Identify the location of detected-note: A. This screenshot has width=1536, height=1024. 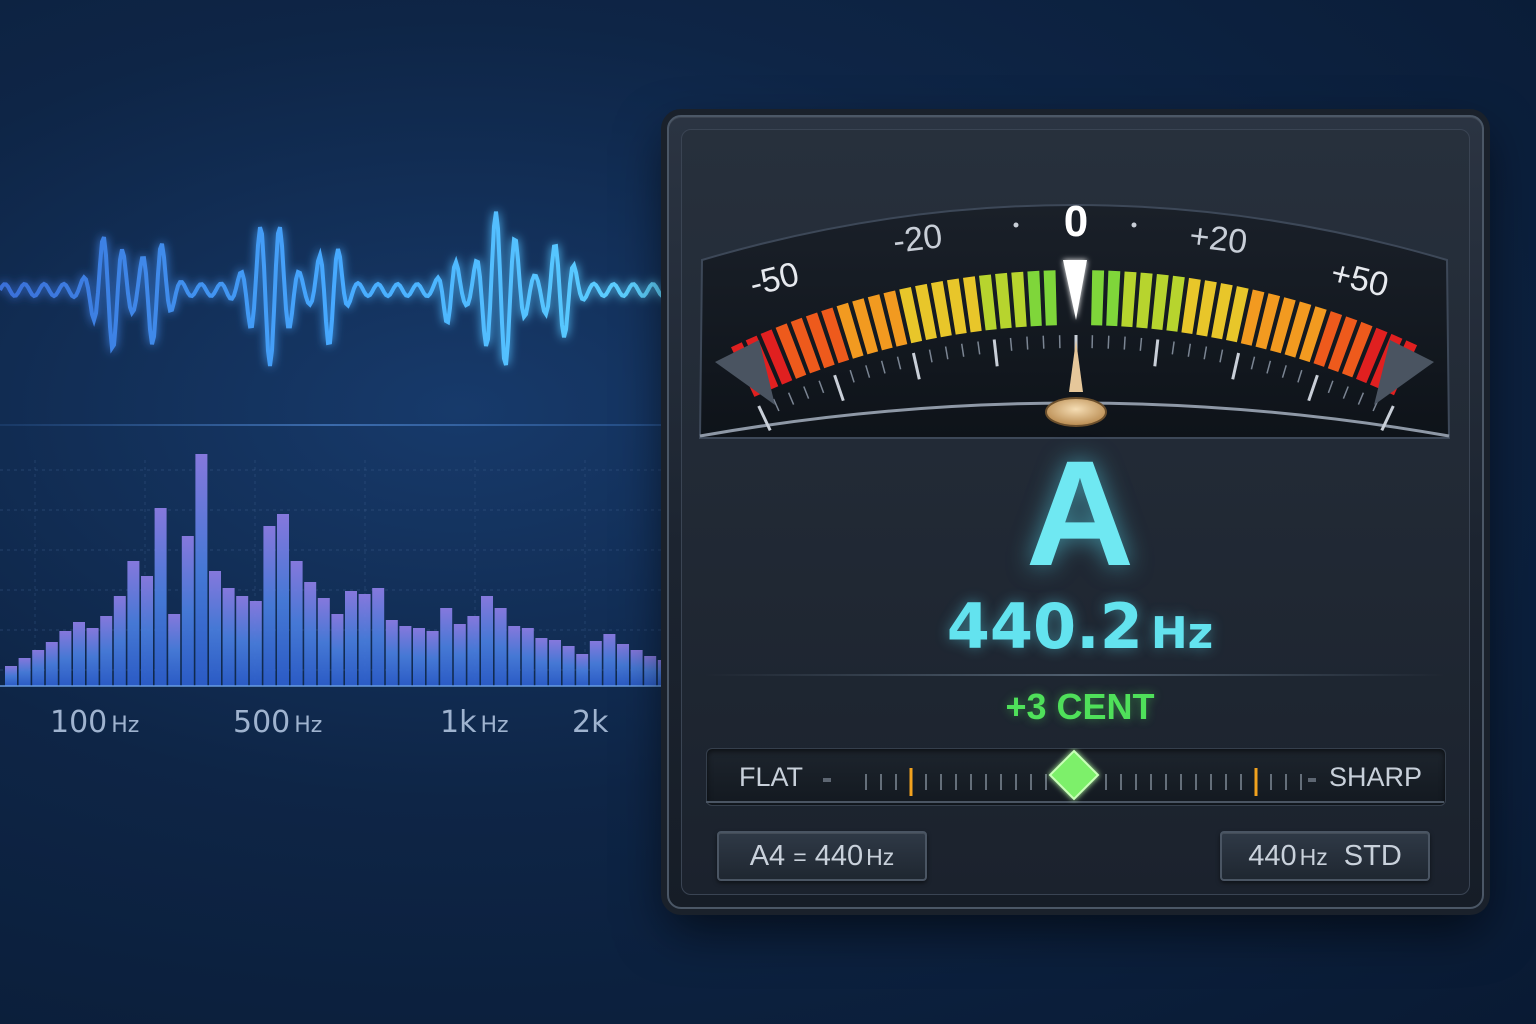
(1080, 513).